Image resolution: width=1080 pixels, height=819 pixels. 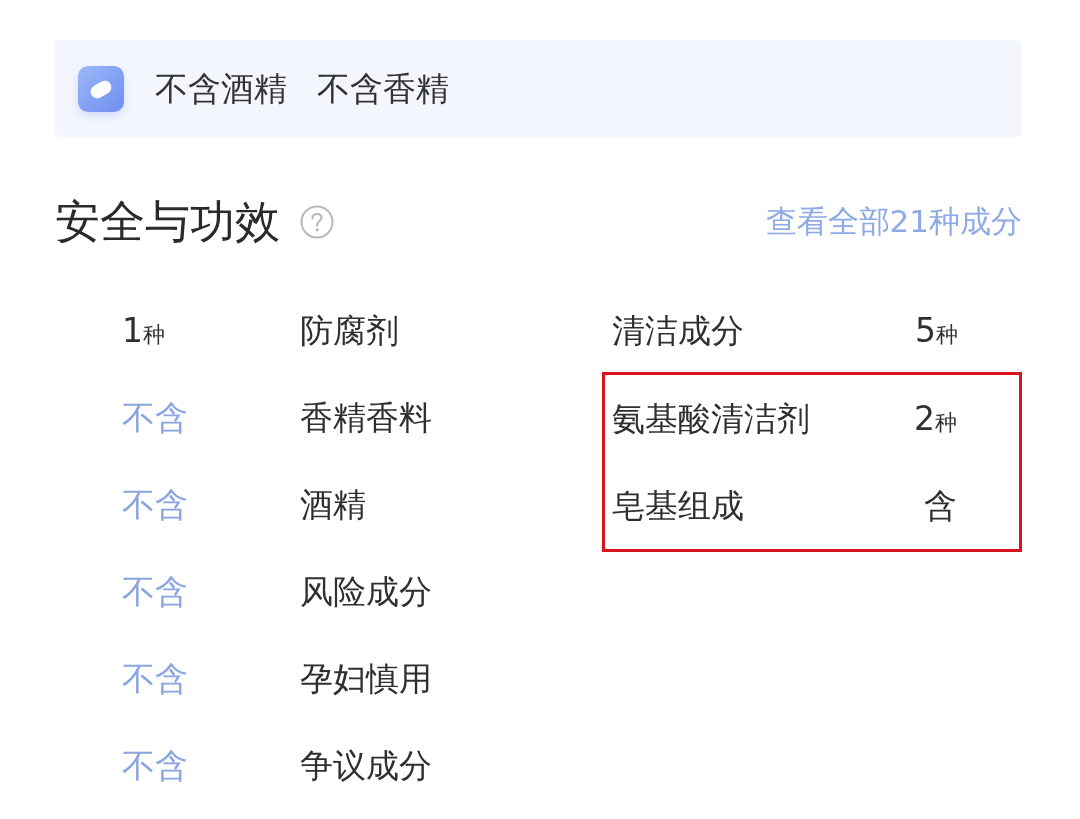 What do you see at coordinates (893, 222) in the screenshot?
I see `view-all-ingredients-link: 查看全部21种成分` at bounding box center [893, 222].